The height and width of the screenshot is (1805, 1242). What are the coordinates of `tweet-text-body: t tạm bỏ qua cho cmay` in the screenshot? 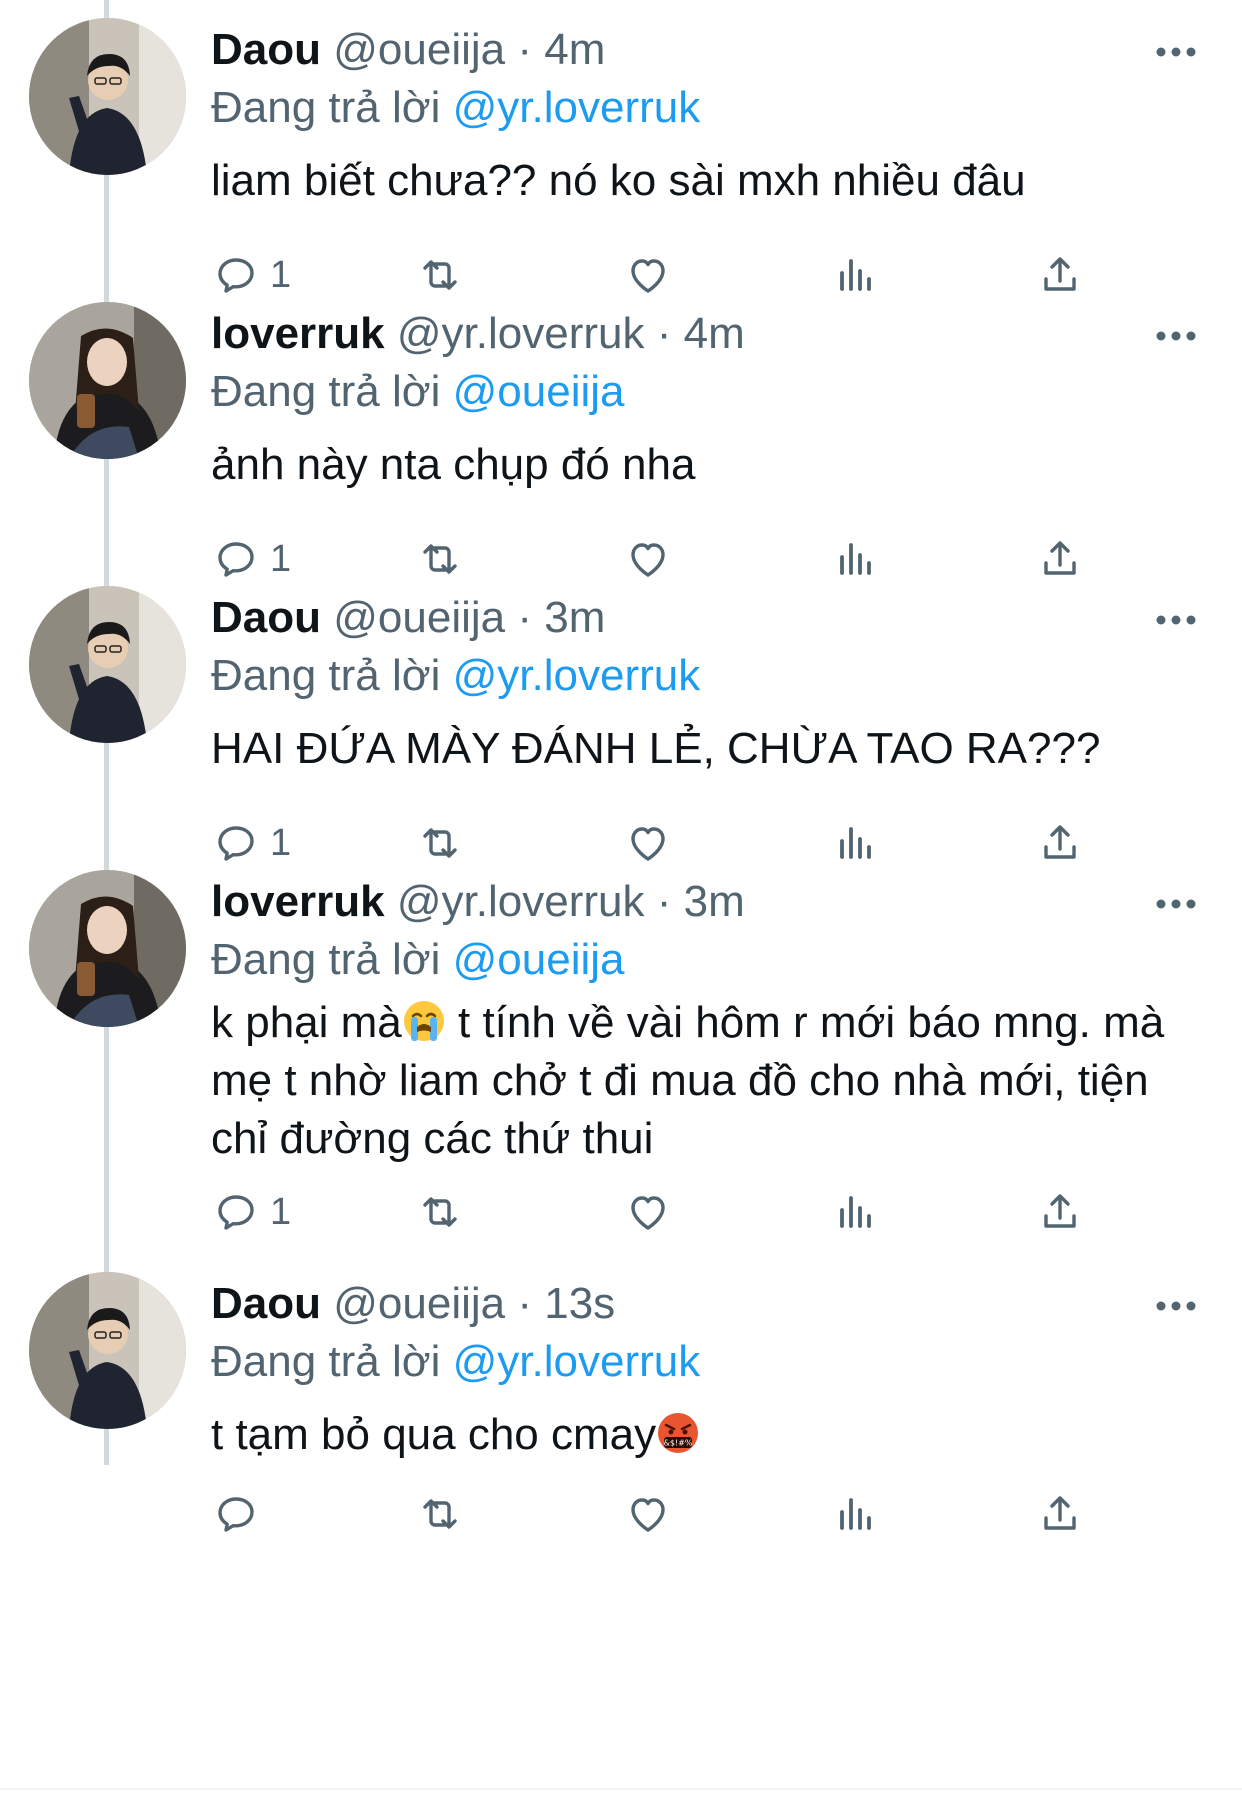 It's located at (434, 1434).